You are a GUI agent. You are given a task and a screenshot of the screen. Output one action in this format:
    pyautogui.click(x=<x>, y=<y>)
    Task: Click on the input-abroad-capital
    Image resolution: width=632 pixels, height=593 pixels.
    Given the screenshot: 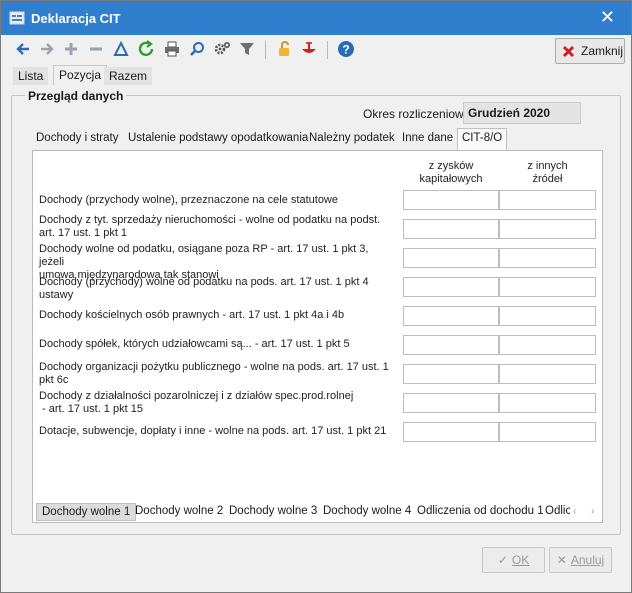 What is the action you would take?
    pyautogui.click(x=451, y=258)
    